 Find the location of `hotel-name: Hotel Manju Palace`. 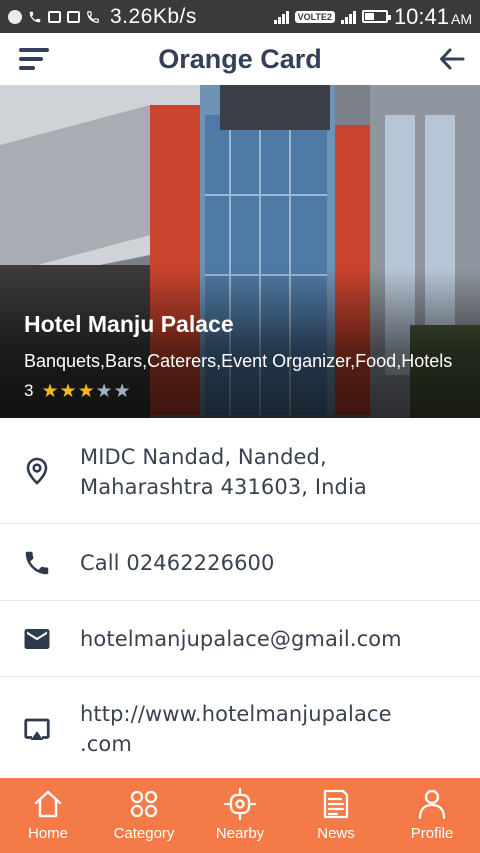

hotel-name: Hotel Manju Palace is located at coordinates (129, 324).